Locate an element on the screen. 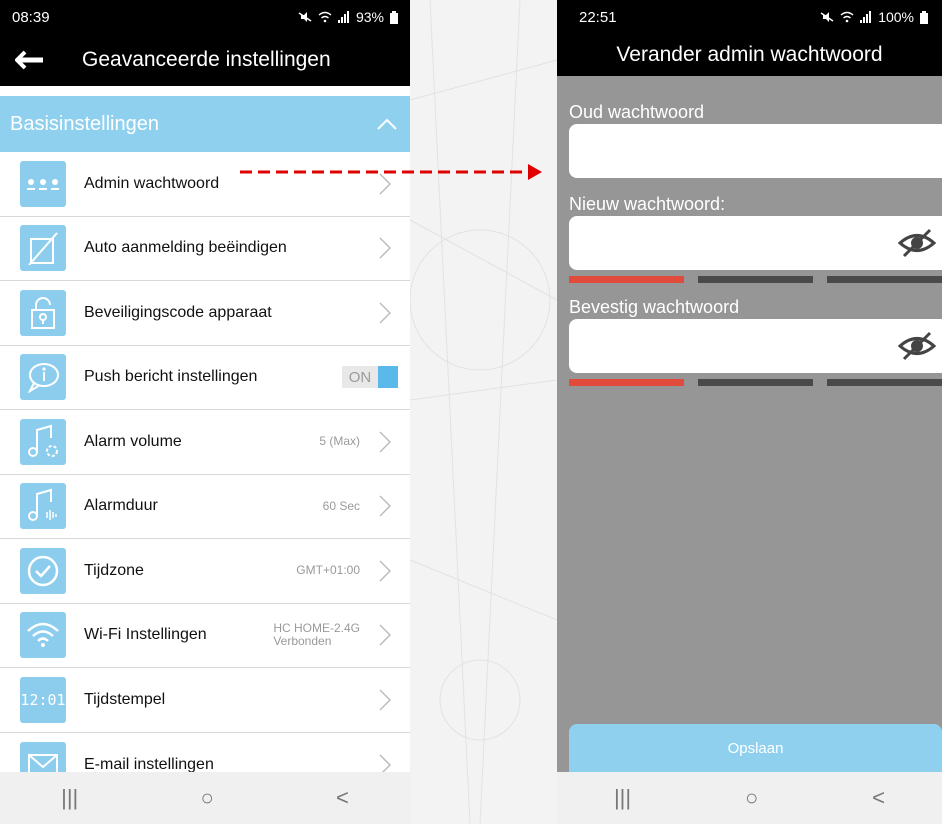 Image resolution: width=942 pixels, height=824 pixels. settings-item-value: HC HOME-2.4G Verbonden is located at coordinates (316, 635).